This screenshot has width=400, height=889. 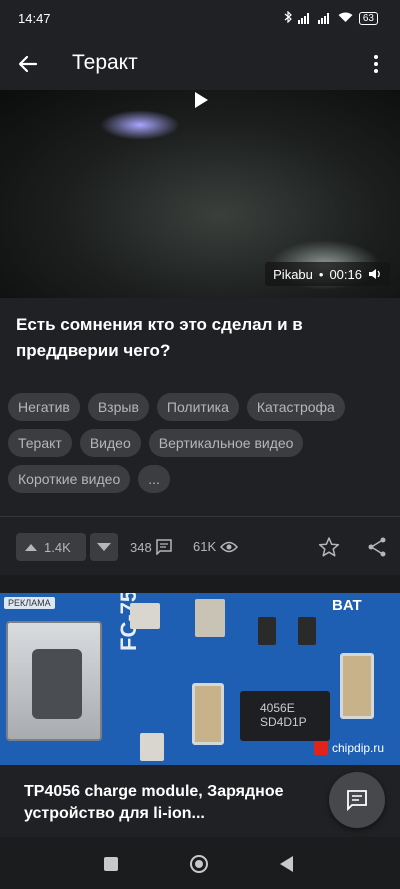 I want to click on system-nav-bar, so click(x=200, y=863).